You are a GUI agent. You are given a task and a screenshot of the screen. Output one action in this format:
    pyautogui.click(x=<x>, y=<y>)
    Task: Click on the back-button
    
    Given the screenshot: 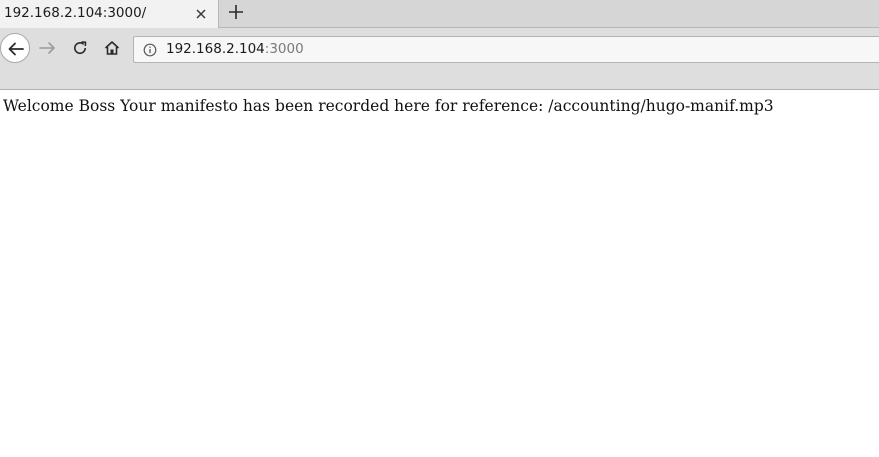 What is the action you would take?
    pyautogui.click(x=15, y=48)
    